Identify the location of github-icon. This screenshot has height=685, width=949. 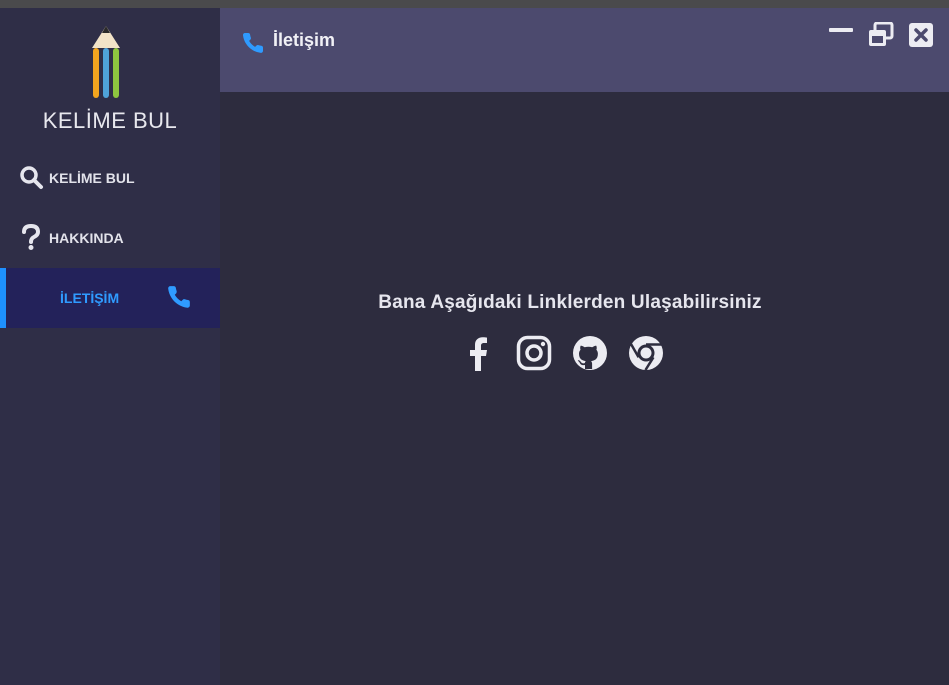
(590, 353).